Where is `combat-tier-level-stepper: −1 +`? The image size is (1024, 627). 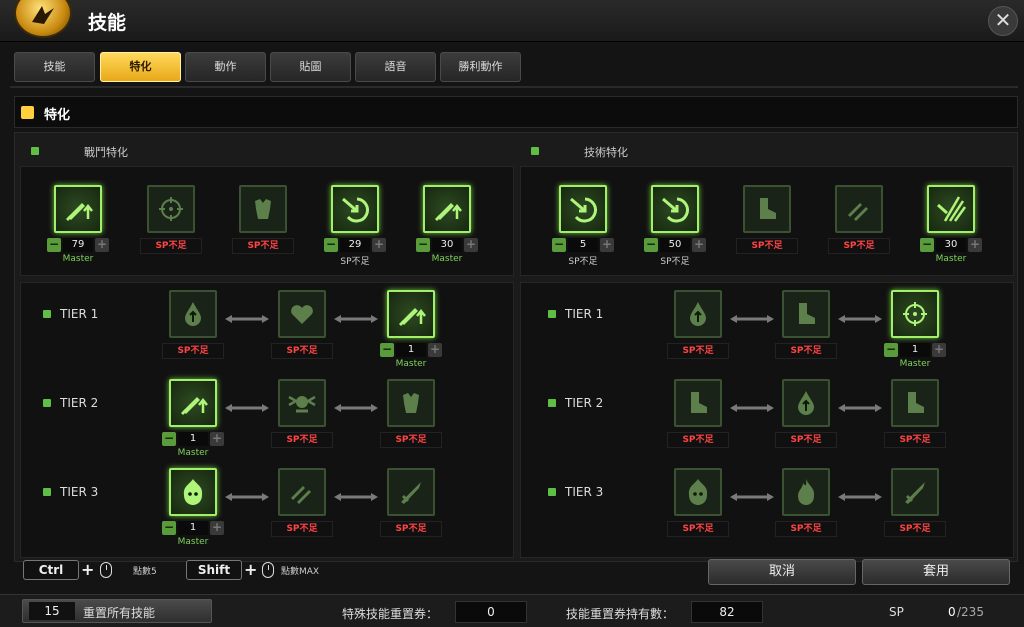
combat-tier-level-stepper: −1 + is located at coordinates (193, 440).